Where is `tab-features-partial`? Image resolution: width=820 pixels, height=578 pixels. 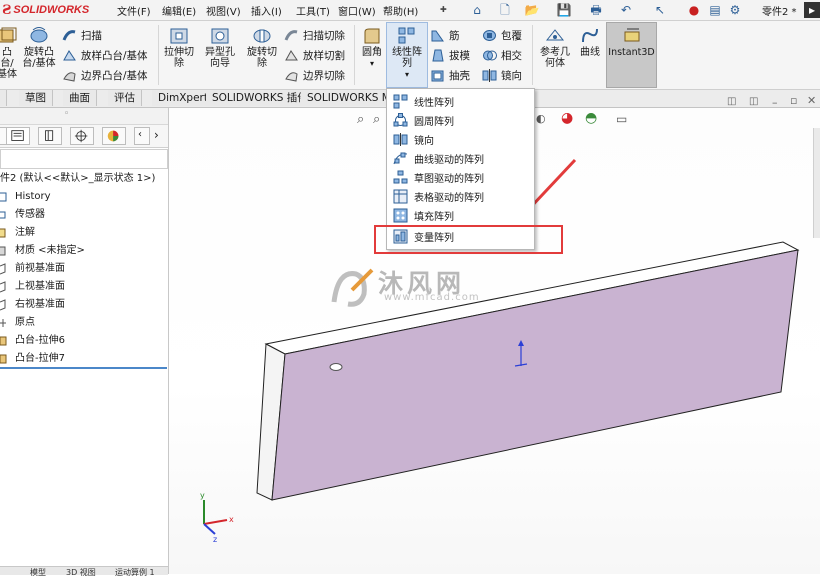
tab-features-partial is located at coordinates (3, 98).